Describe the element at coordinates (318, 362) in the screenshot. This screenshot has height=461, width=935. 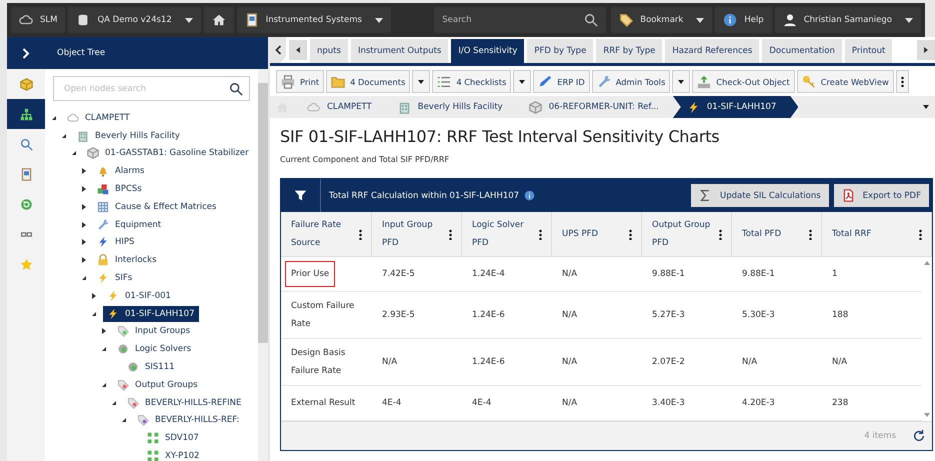
I see `table-cell-text: Design Basis Failure Rate` at that location.